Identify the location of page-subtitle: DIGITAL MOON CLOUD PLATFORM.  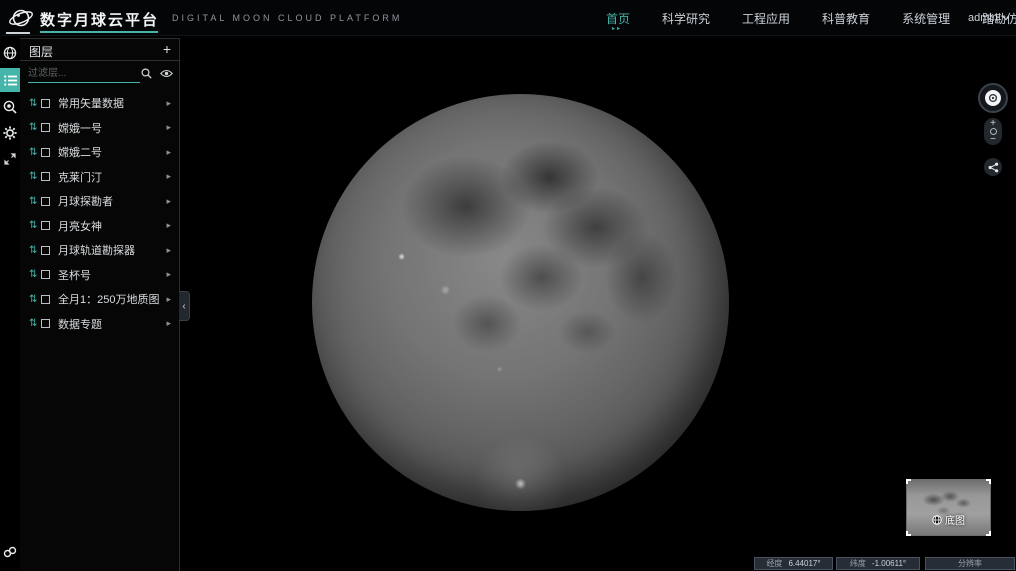
(287, 18).